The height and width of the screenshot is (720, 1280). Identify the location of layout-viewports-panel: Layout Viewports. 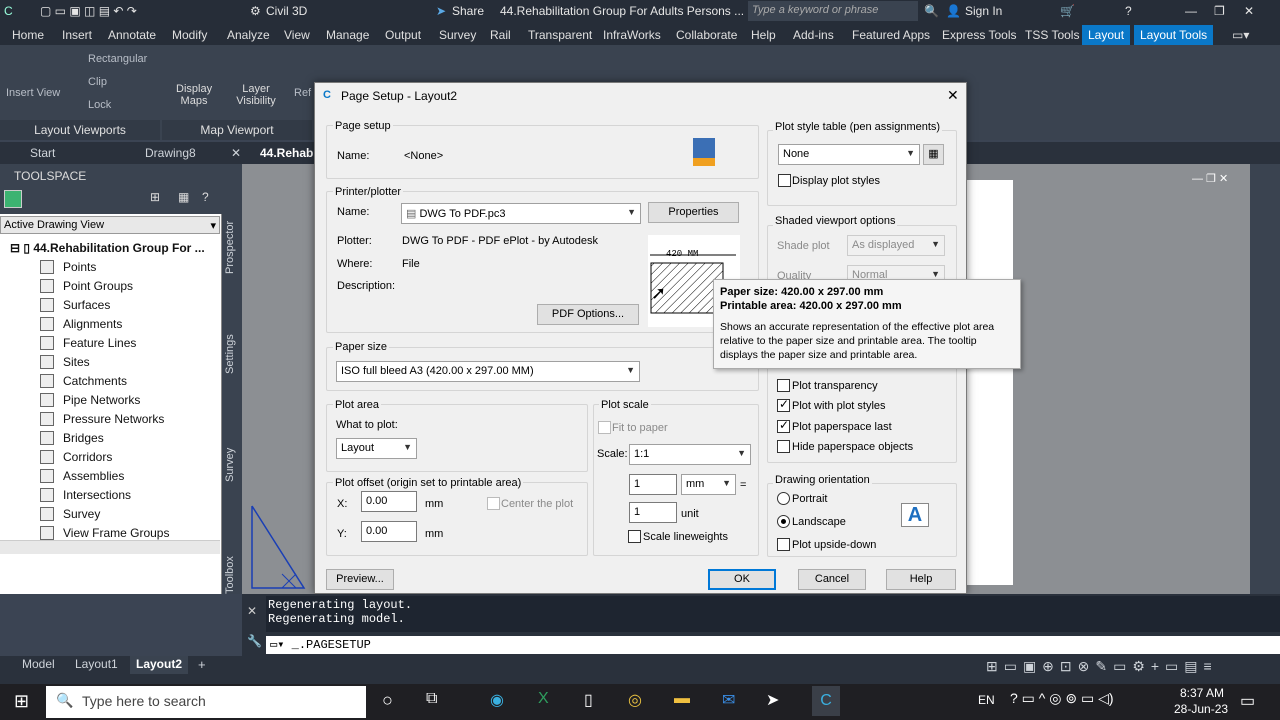
(80, 130).